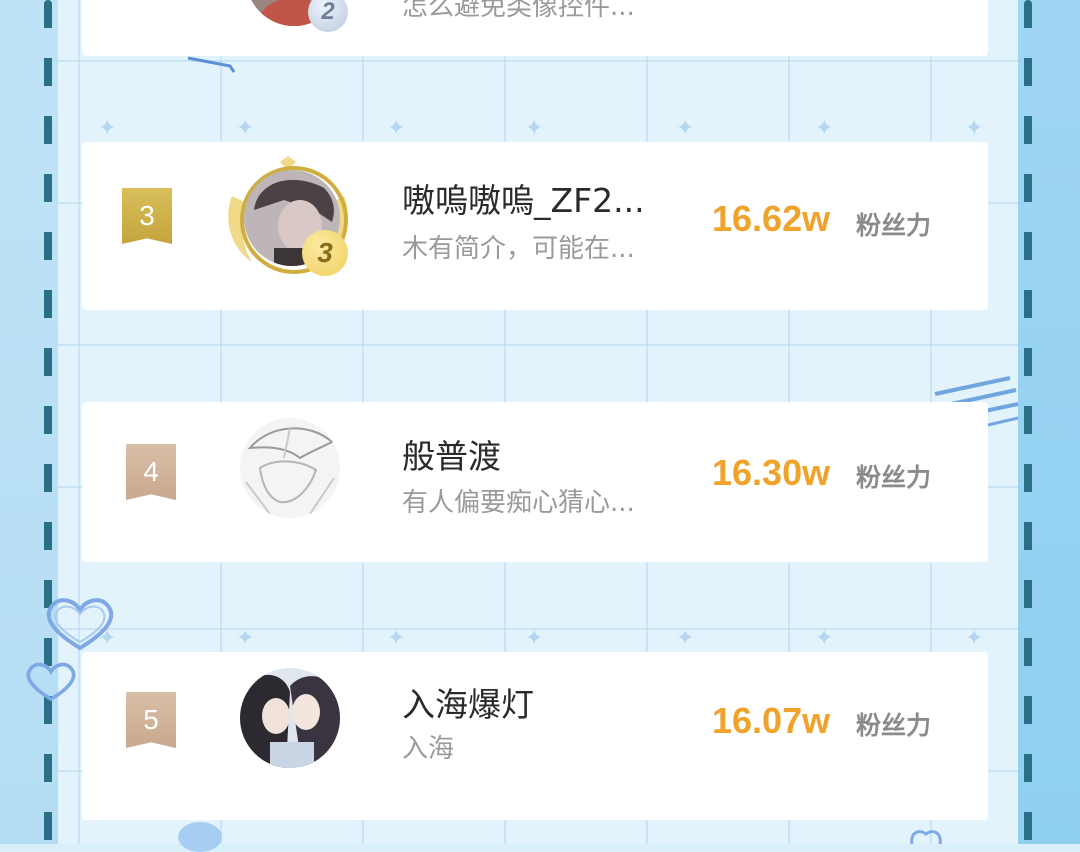  Describe the element at coordinates (428, 749) in the screenshot. I see `user-bio: 入海` at that location.